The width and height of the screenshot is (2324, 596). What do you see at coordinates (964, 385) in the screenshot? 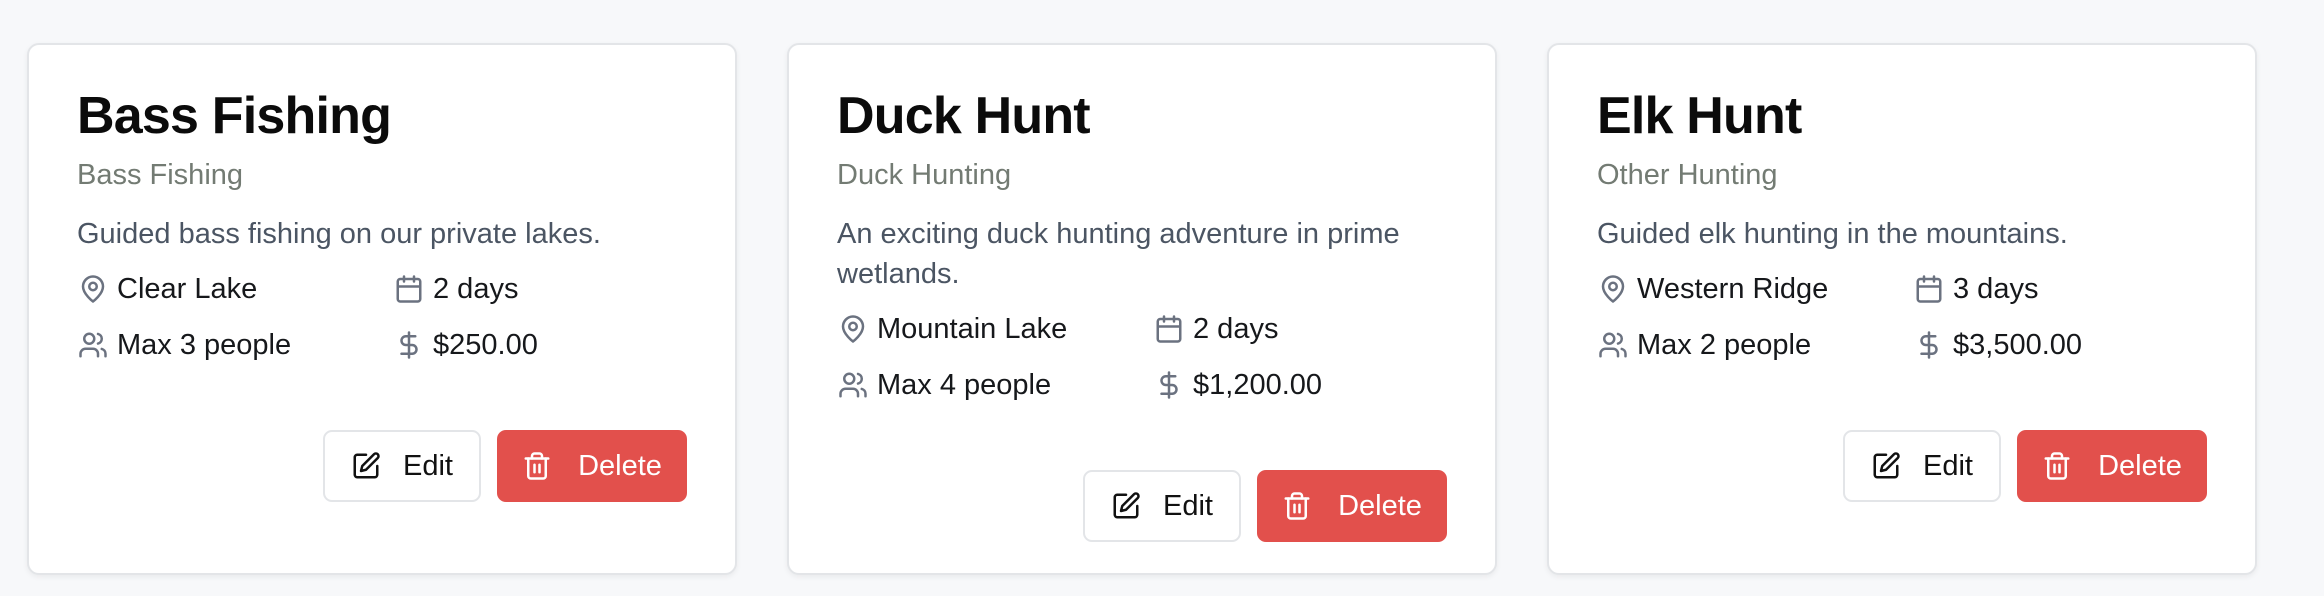
I see `capacity-text: Max 4 people` at bounding box center [964, 385].